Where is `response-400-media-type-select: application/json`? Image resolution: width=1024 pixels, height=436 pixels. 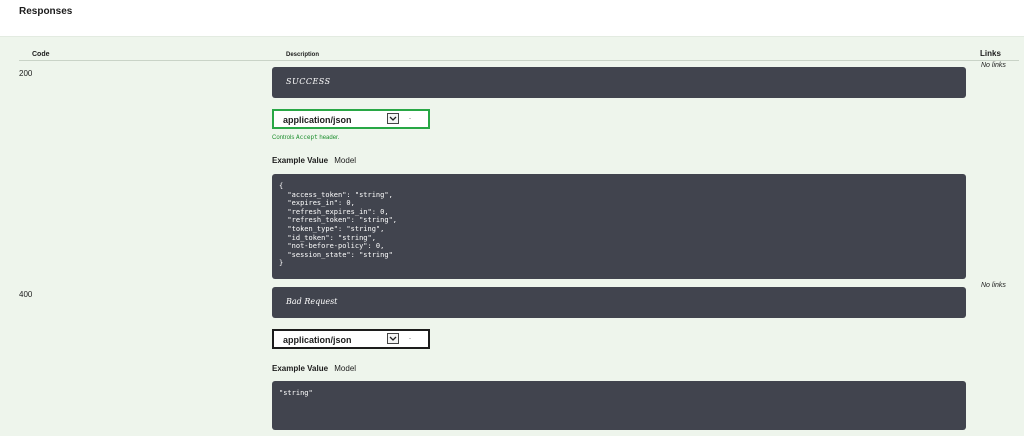 response-400-media-type-select: application/json is located at coordinates (351, 339).